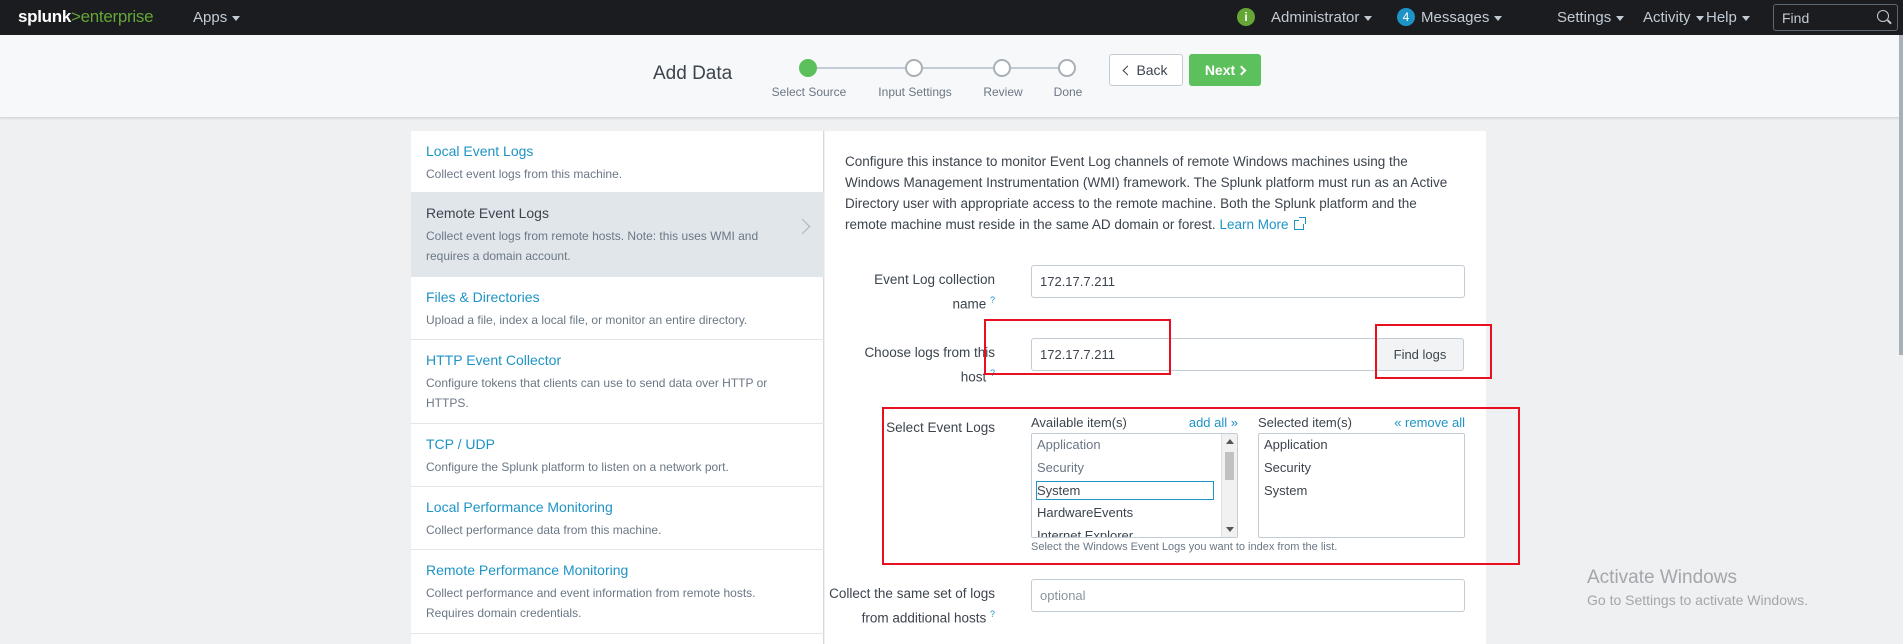  Describe the element at coordinates (1229, 485) in the screenshot. I see `scrollbar` at that location.